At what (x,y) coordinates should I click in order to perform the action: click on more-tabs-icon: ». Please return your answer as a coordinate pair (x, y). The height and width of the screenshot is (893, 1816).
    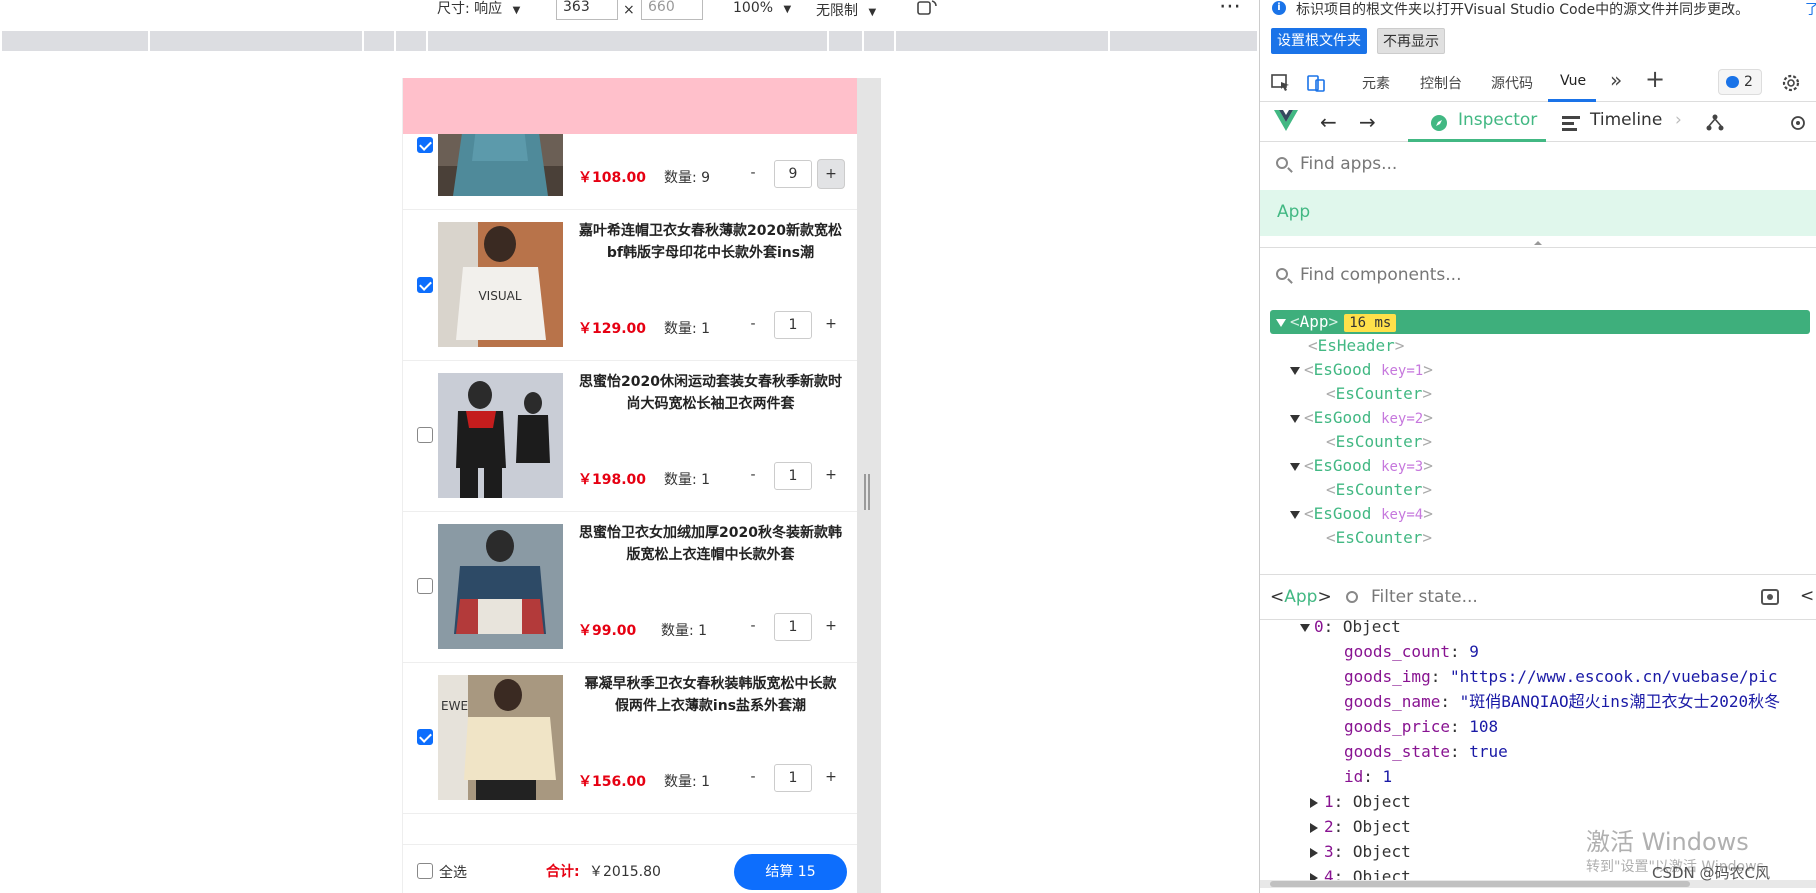
    Looking at the image, I should click on (1616, 80).